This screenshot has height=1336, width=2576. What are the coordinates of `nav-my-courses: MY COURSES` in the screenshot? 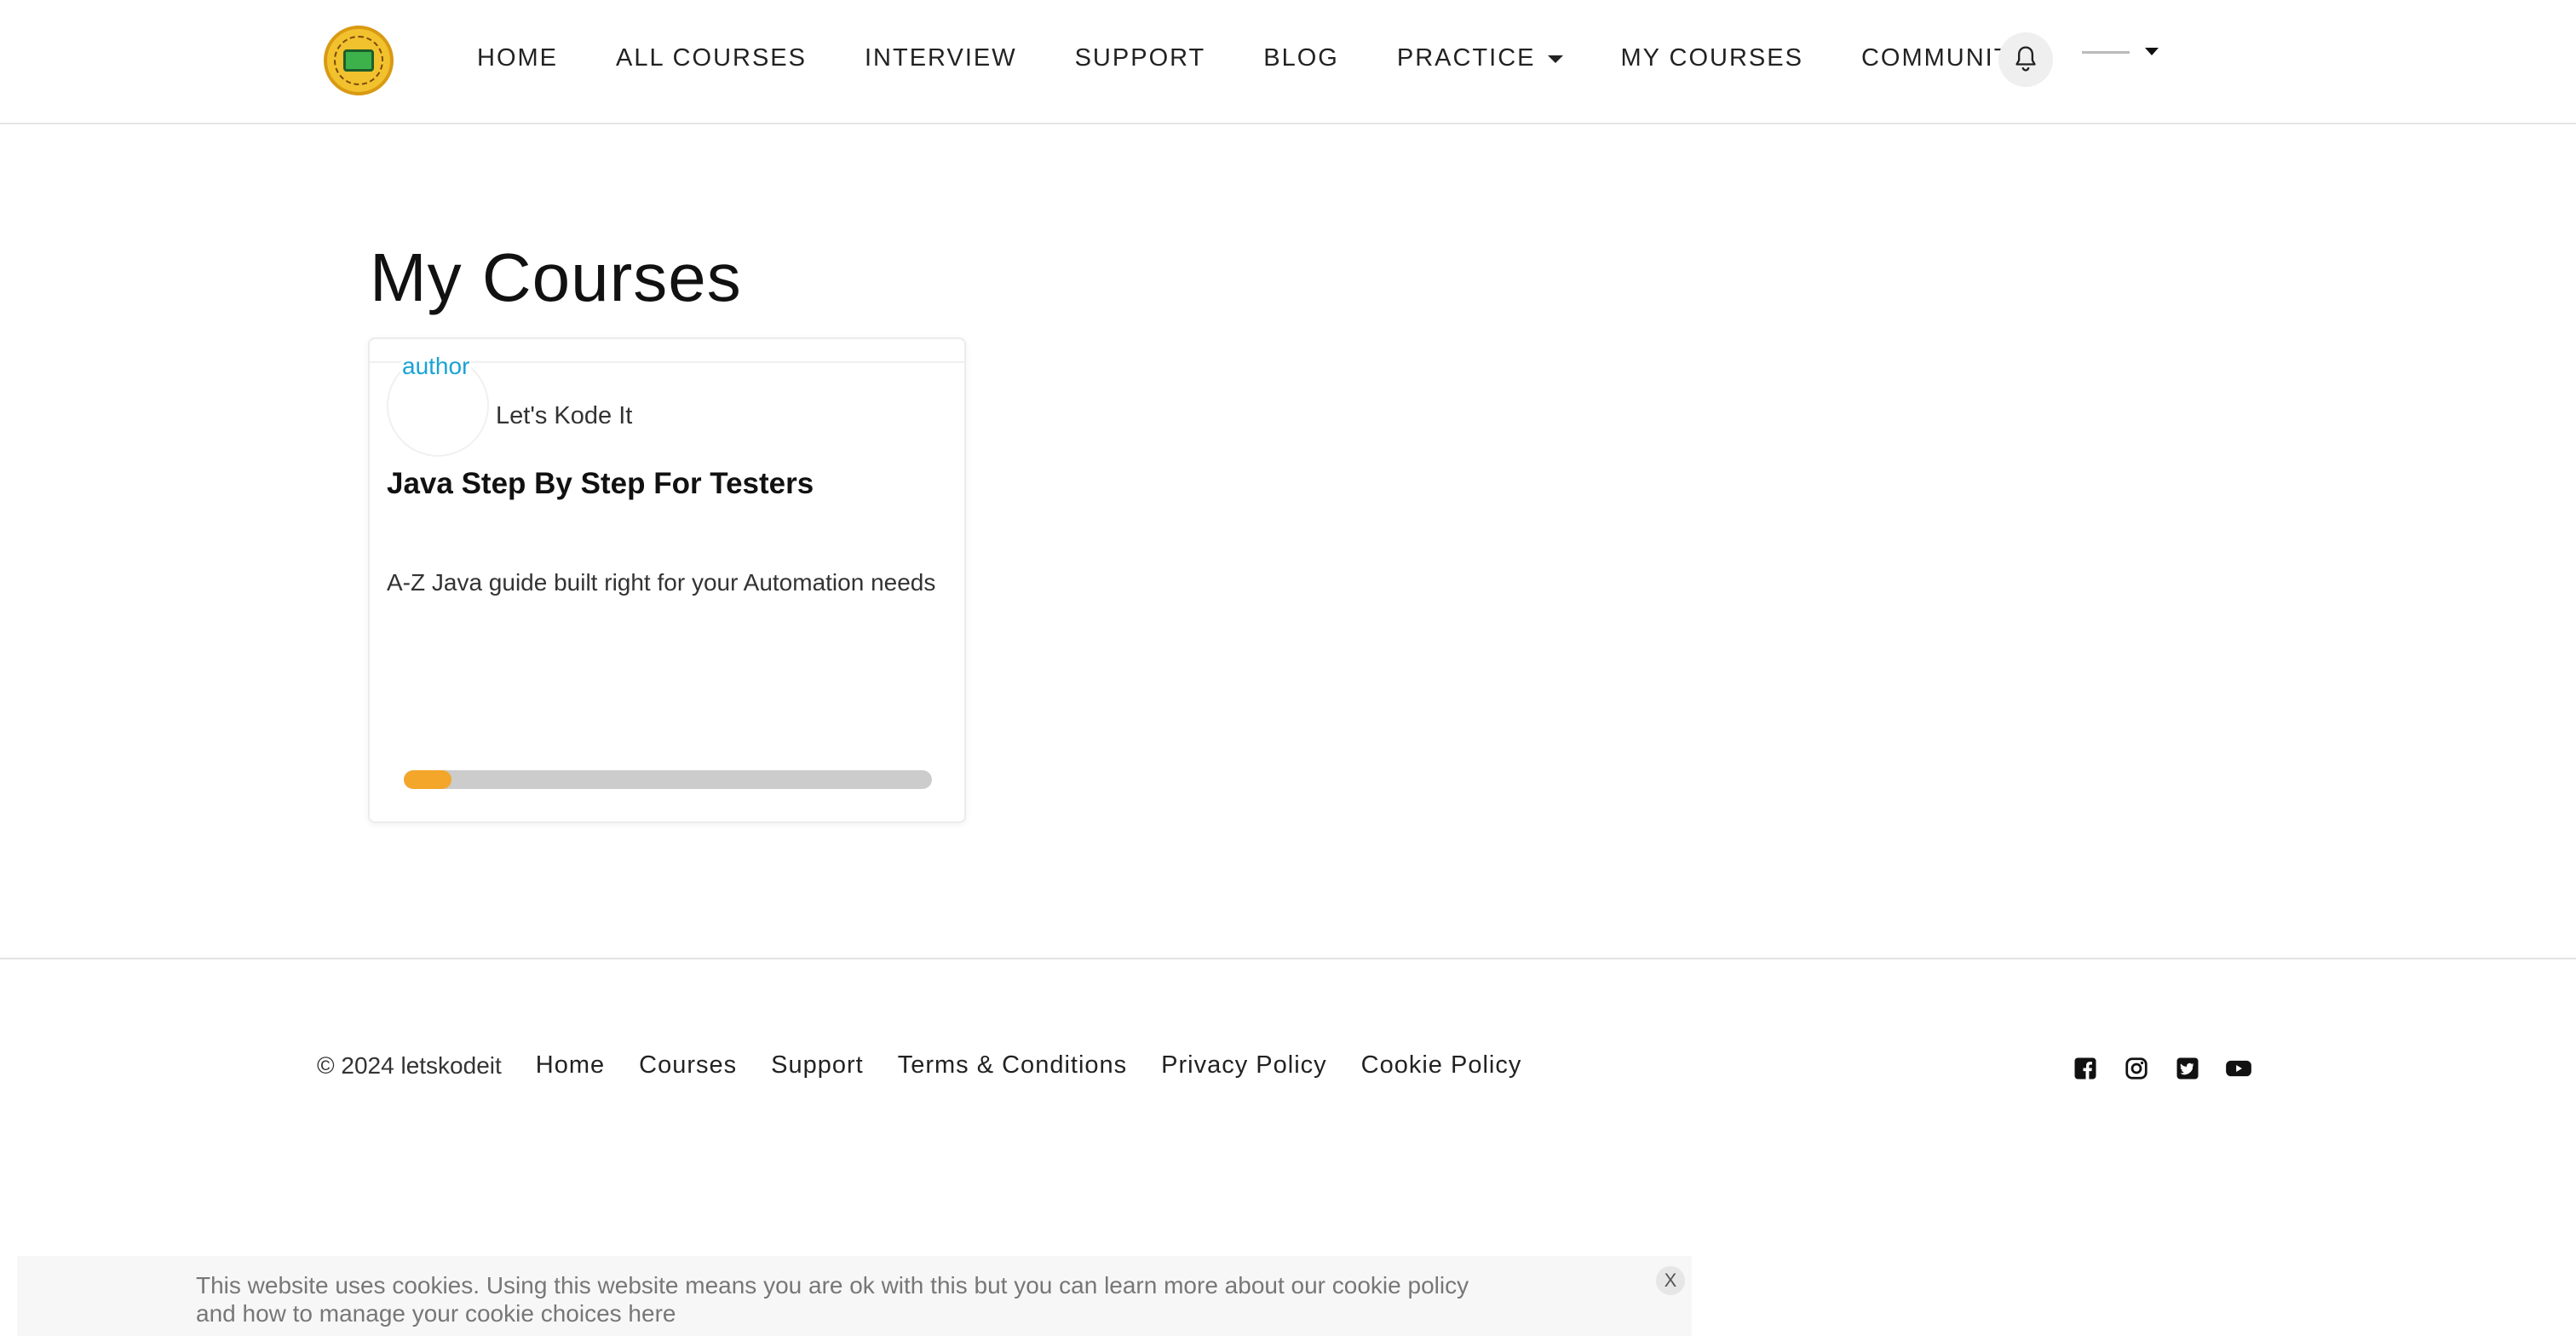 It's located at (1712, 58).